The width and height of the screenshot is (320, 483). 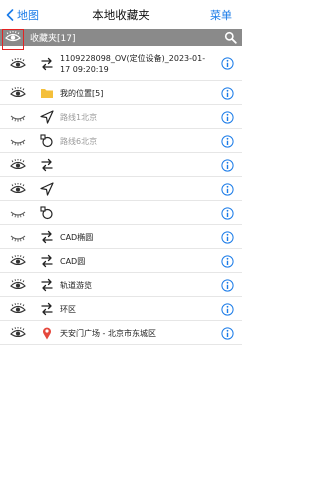 I want to click on list-item-name: 我的位置[5], so click(x=82, y=93).